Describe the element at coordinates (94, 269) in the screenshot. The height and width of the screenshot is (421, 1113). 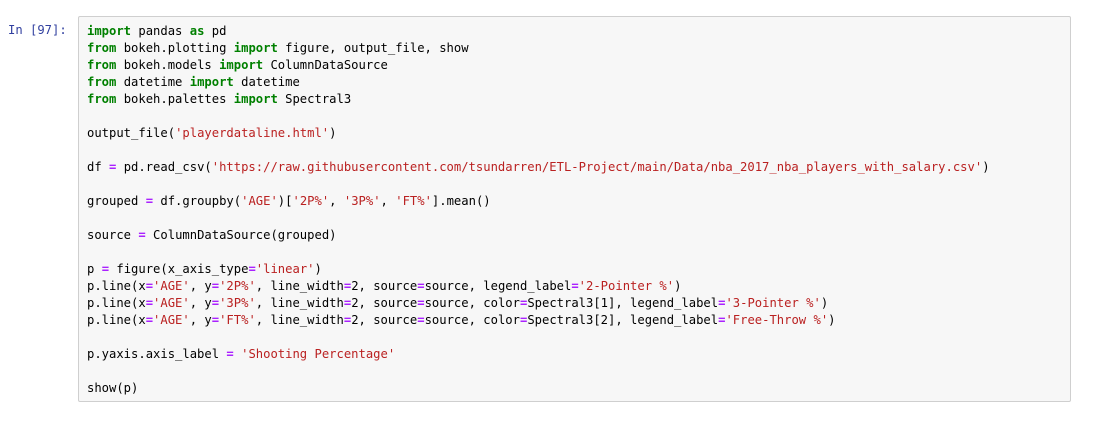
I see `code-token: p` at that location.